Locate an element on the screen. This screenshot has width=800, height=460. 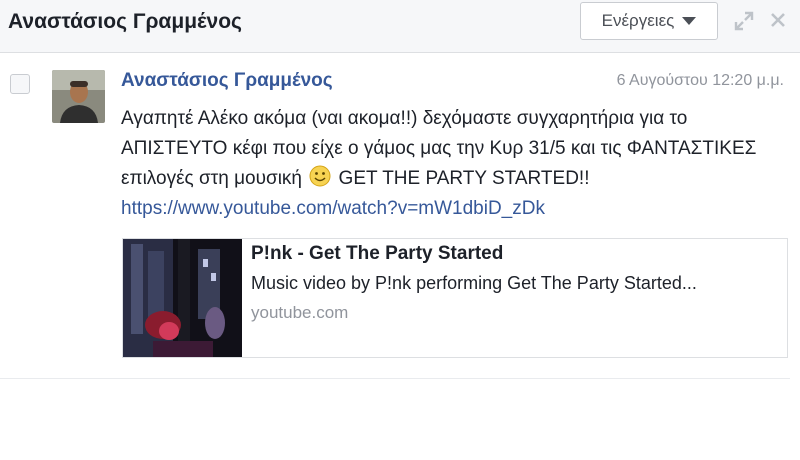
caret-down-icon is located at coordinates (689, 21).